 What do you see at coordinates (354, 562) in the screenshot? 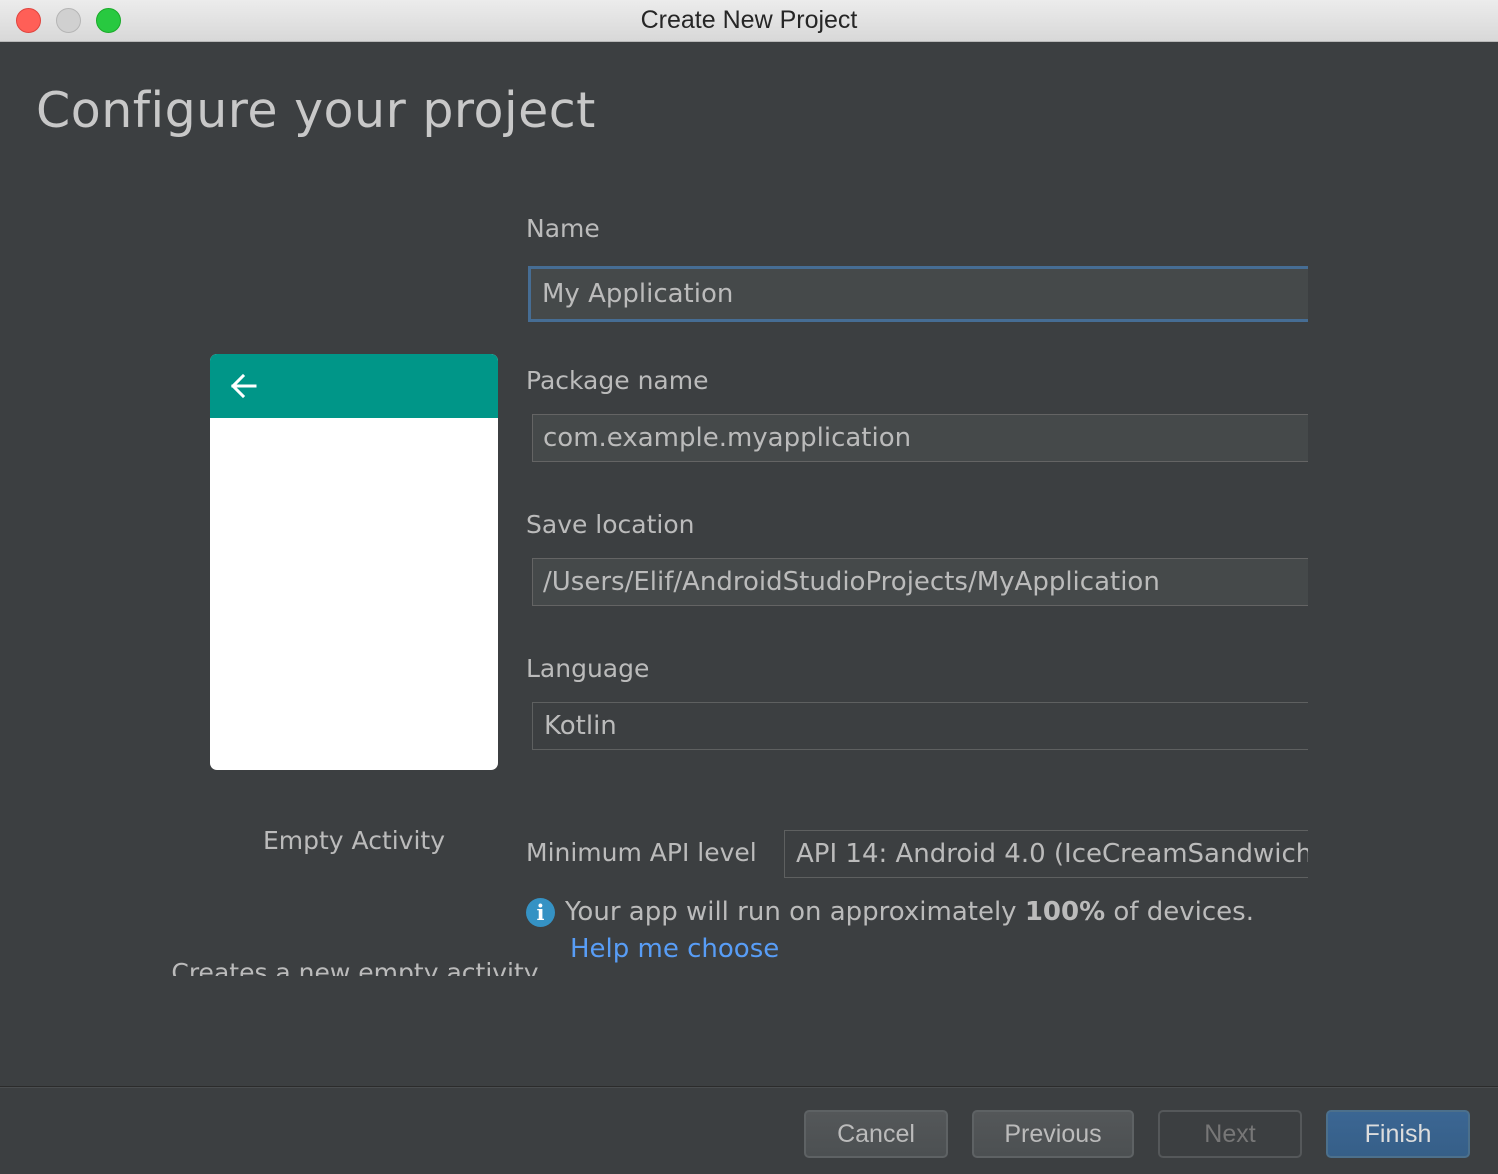
I see `template-preview` at bounding box center [354, 562].